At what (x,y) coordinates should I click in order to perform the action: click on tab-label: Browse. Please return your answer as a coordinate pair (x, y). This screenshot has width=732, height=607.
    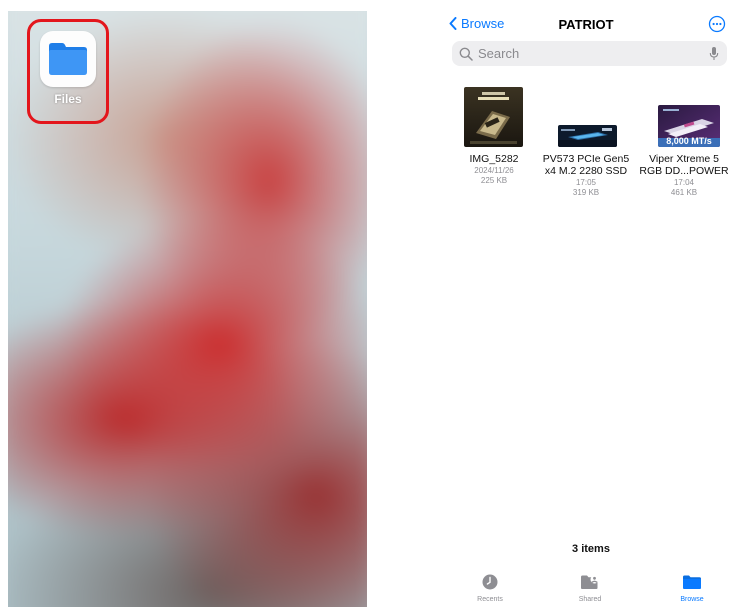
    Looking at the image, I should click on (692, 599).